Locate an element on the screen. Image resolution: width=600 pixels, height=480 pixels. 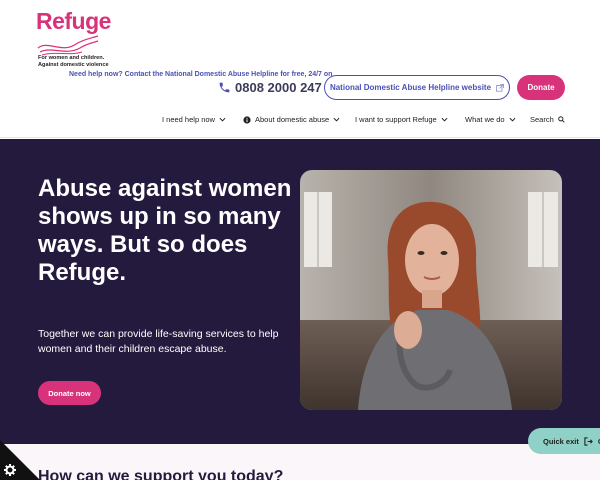
helpline-website-button: National Domestic Abuse Helpline website is located at coordinates (417, 87).